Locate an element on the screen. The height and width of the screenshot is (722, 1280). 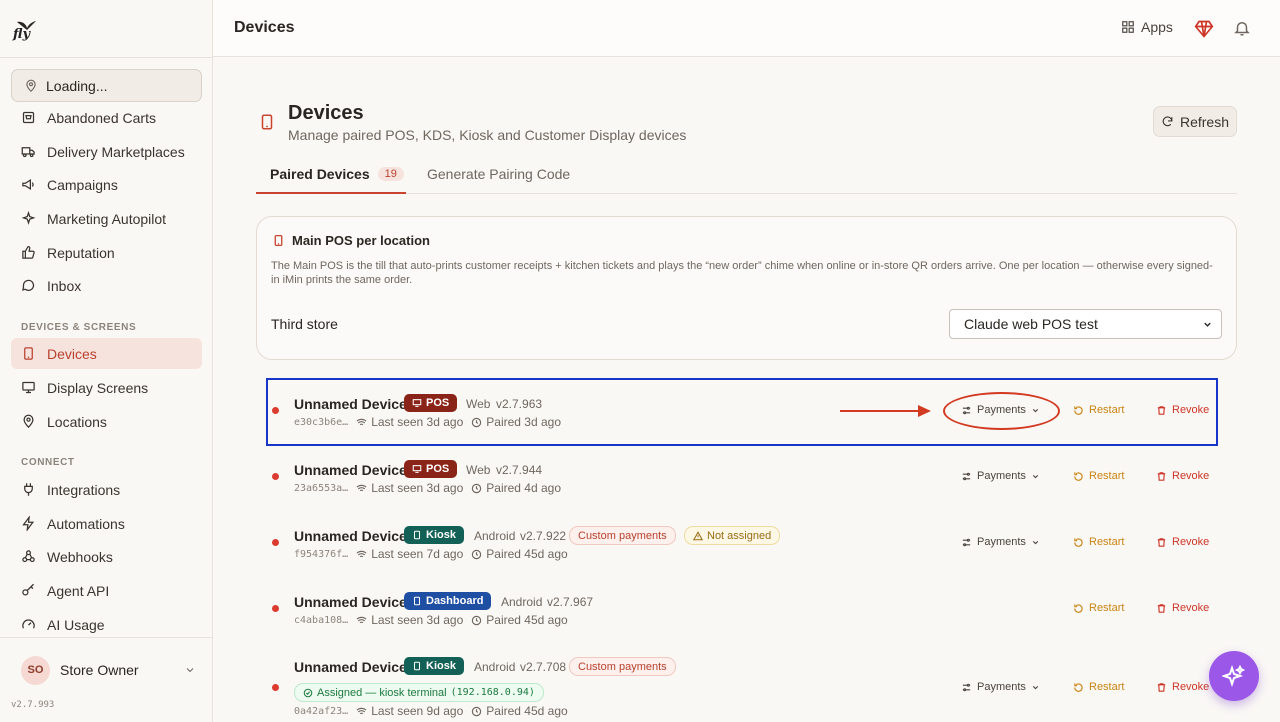
sidebar-item-marketing-autopilot: Marketing Autopilot is located at coordinates (106, 218).